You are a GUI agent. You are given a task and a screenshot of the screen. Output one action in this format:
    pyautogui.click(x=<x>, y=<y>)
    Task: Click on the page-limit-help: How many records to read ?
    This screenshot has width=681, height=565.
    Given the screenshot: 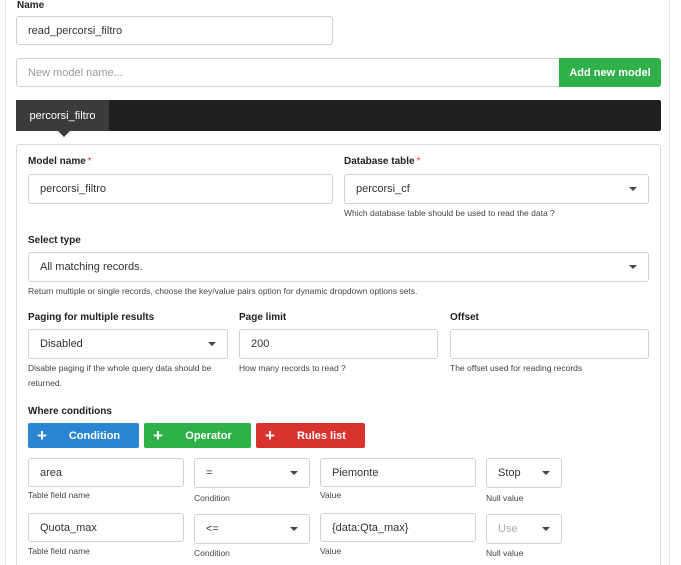 What is the action you would take?
    pyautogui.click(x=292, y=368)
    